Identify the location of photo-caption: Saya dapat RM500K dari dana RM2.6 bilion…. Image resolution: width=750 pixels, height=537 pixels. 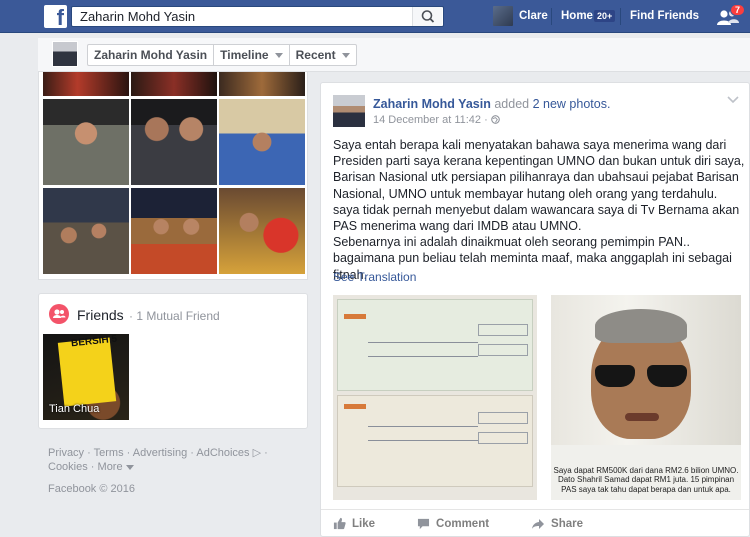
(646, 479).